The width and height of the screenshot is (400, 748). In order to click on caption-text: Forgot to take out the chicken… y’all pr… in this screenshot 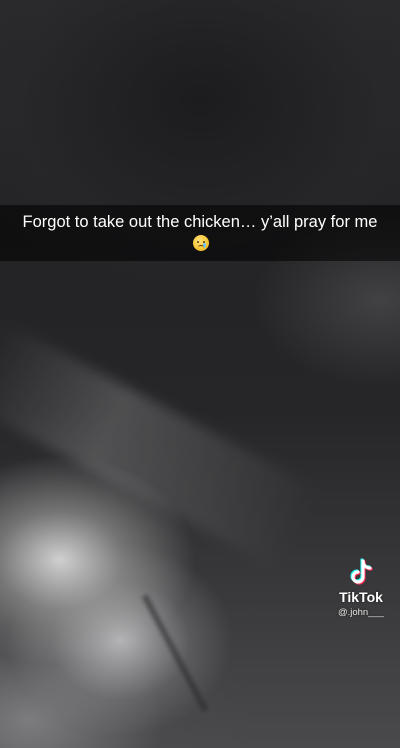, I will do `click(200, 222)`.